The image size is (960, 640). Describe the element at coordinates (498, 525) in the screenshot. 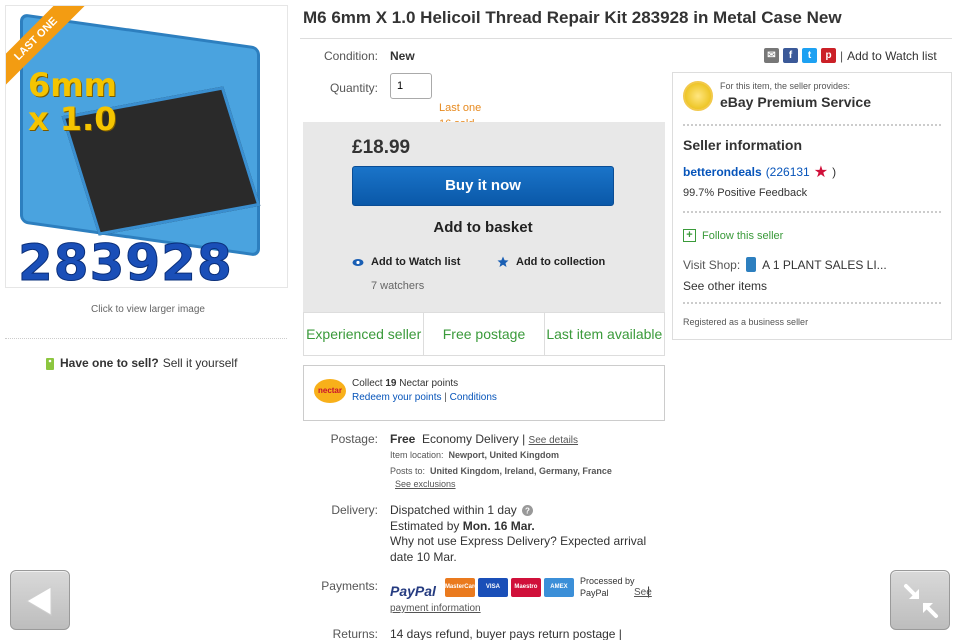

I see `estimated-date: Mon. 16 Mar.` at that location.